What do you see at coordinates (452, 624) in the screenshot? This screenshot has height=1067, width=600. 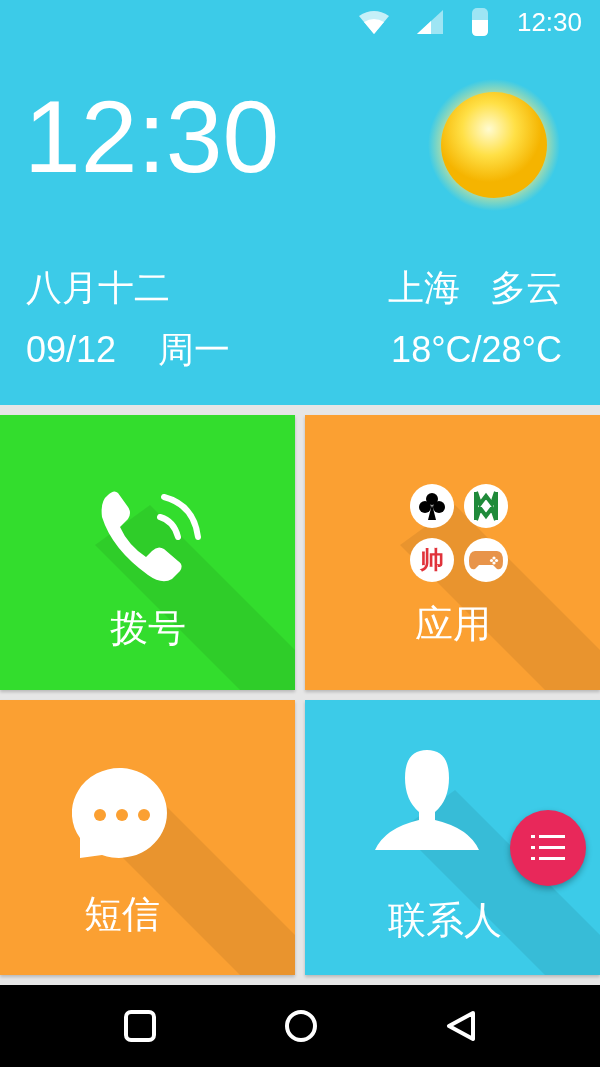 I see `tile-label: 应用` at bounding box center [452, 624].